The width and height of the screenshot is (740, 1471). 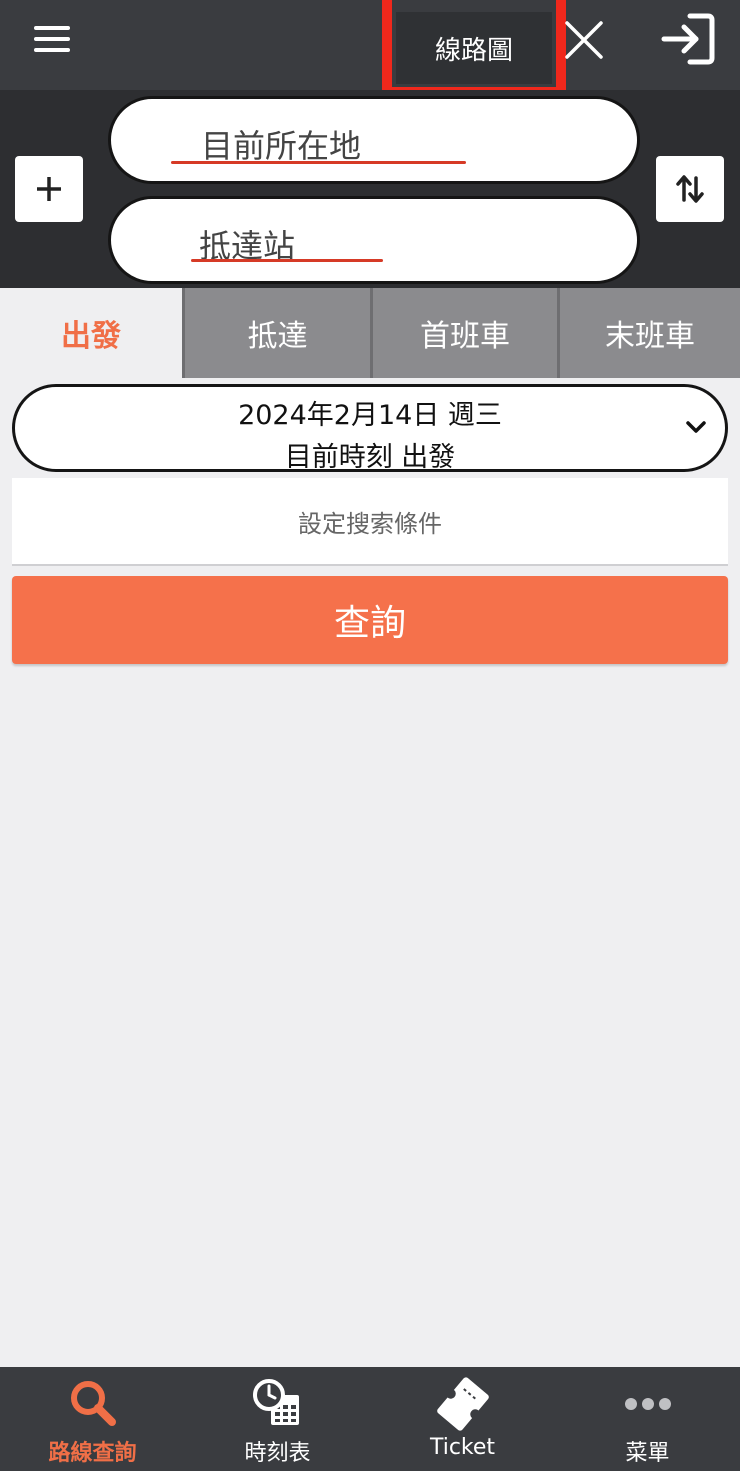 I want to click on tab-arrival: 抵達, so click(x=276, y=333).